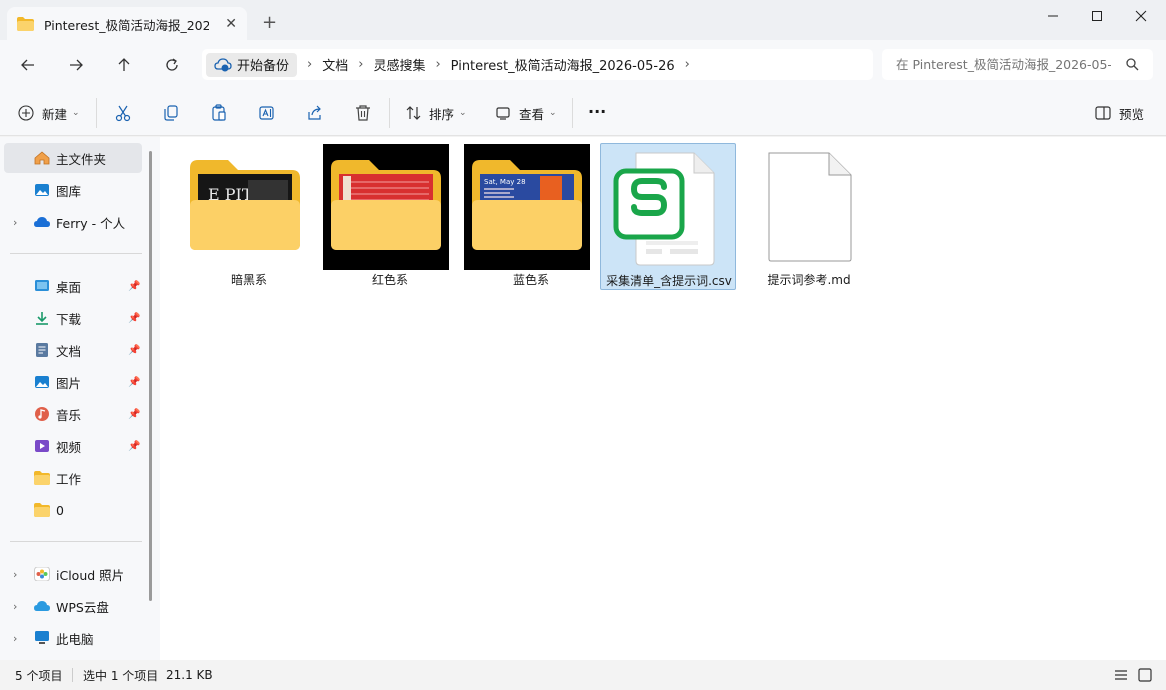  What do you see at coordinates (390, 216) in the screenshot?
I see `folder-item-red: 红色系` at bounding box center [390, 216].